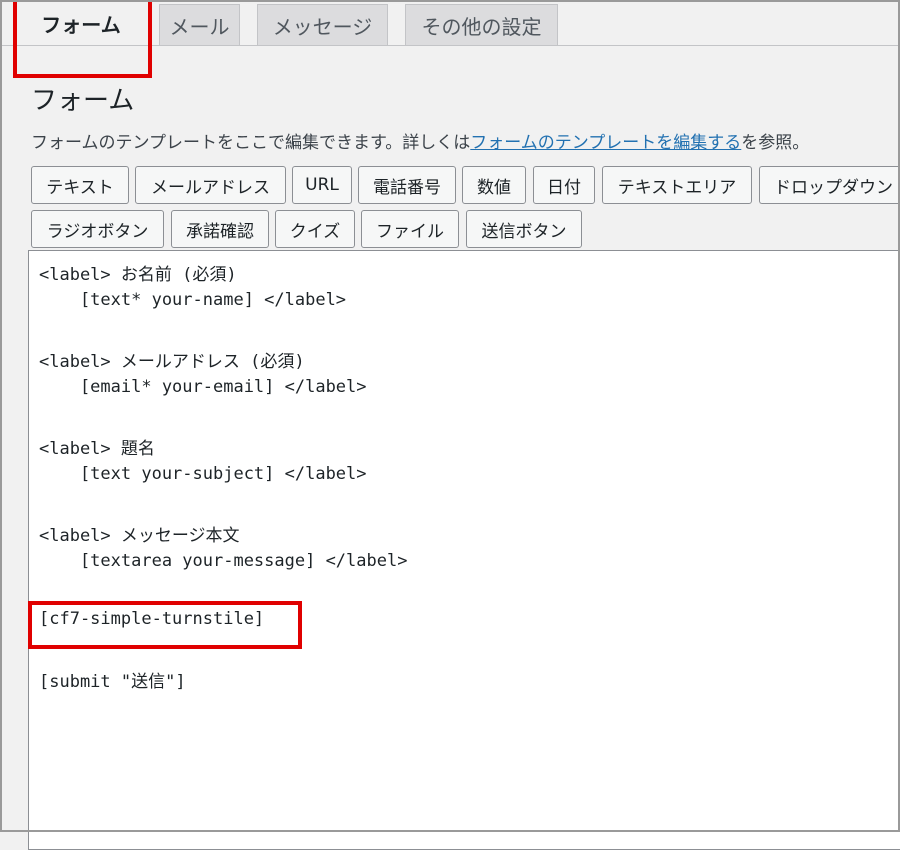 The height and width of the screenshot is (850, 900). Describe the element at coordinates (677, 185) in the screenshot. I see `tag-button-textarea: テキストエリア` at that location.